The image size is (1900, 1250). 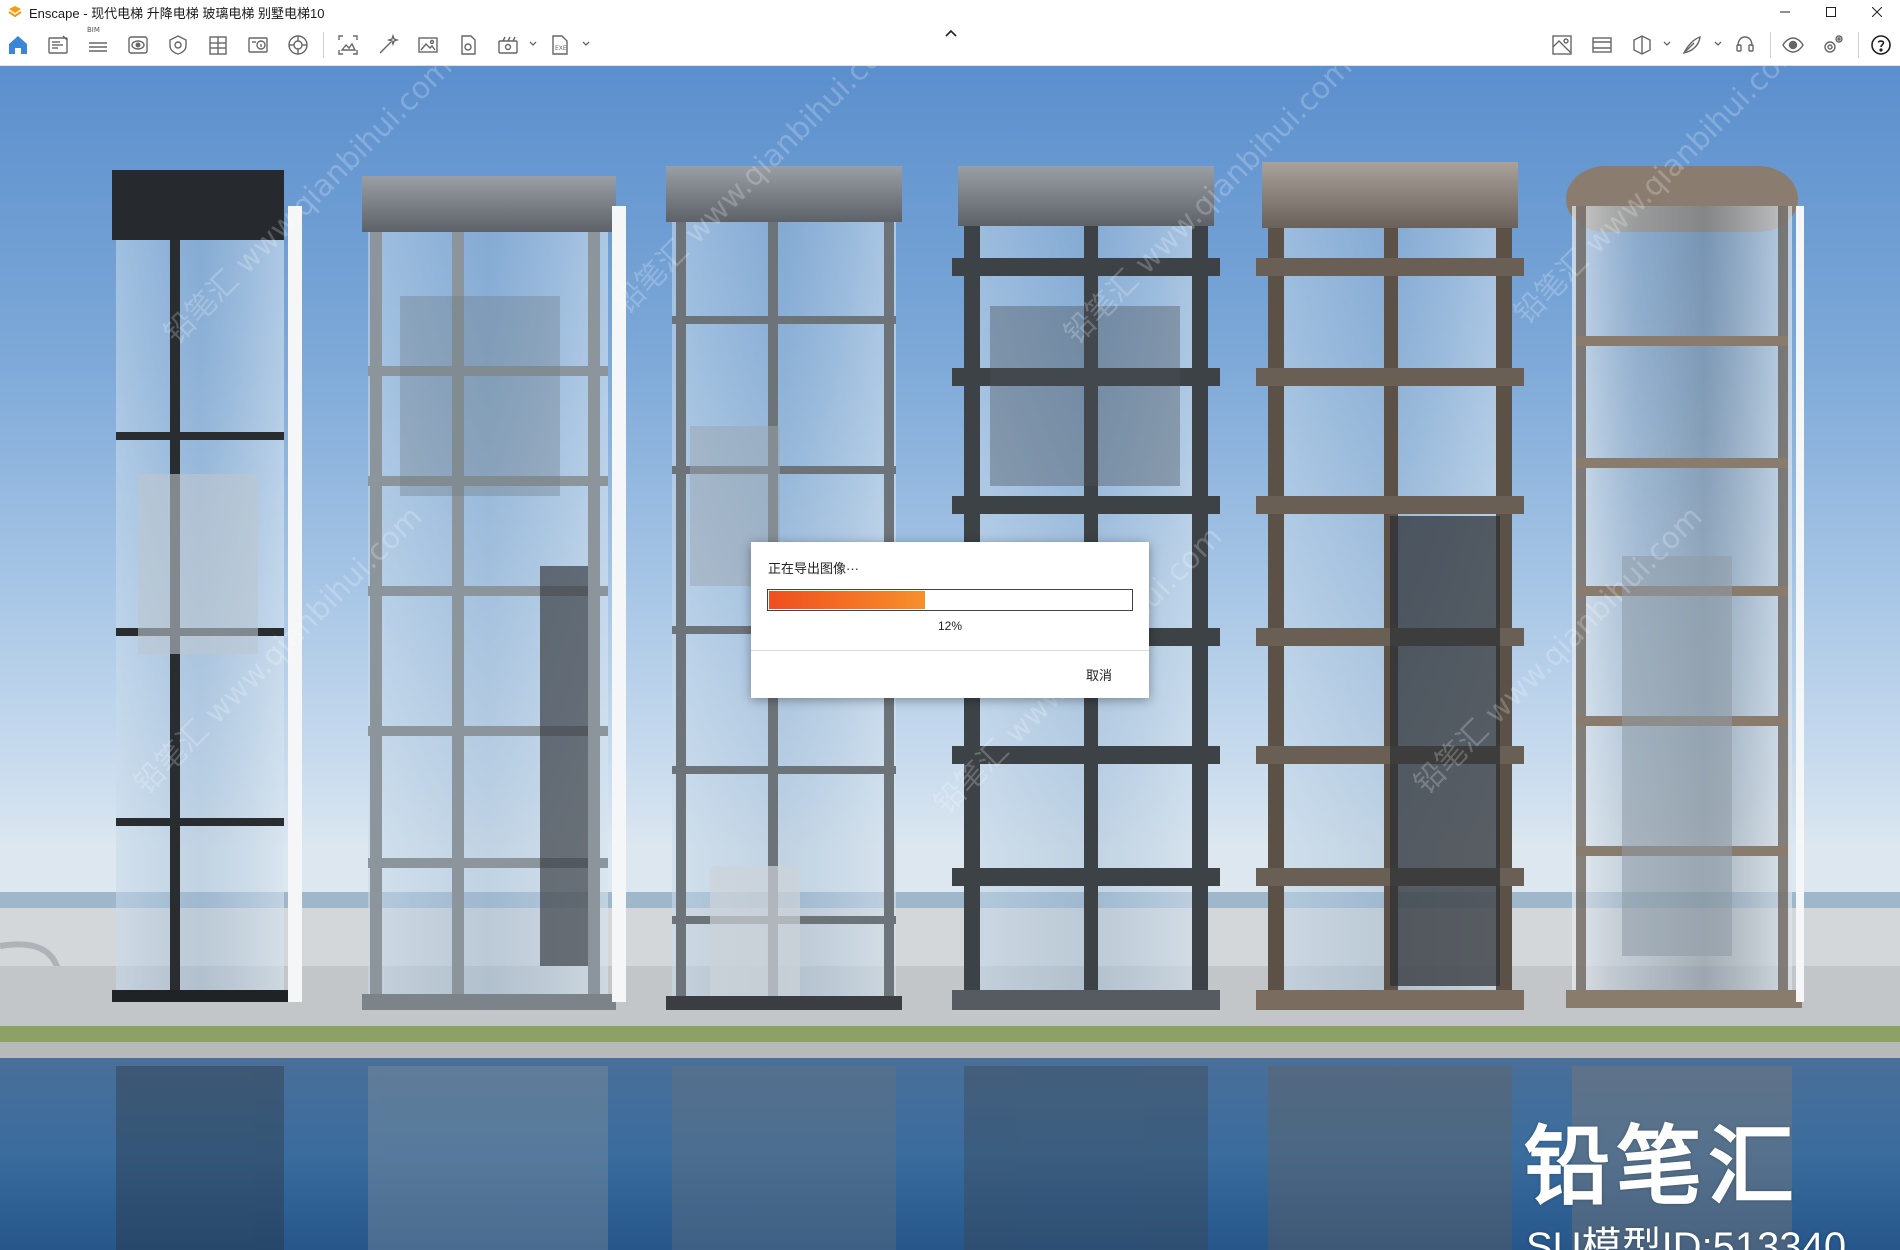 What do you see at coordinates (138, 45) in the screenshot?
I see `visual-settings-icon` at bounding box center [138, 45].